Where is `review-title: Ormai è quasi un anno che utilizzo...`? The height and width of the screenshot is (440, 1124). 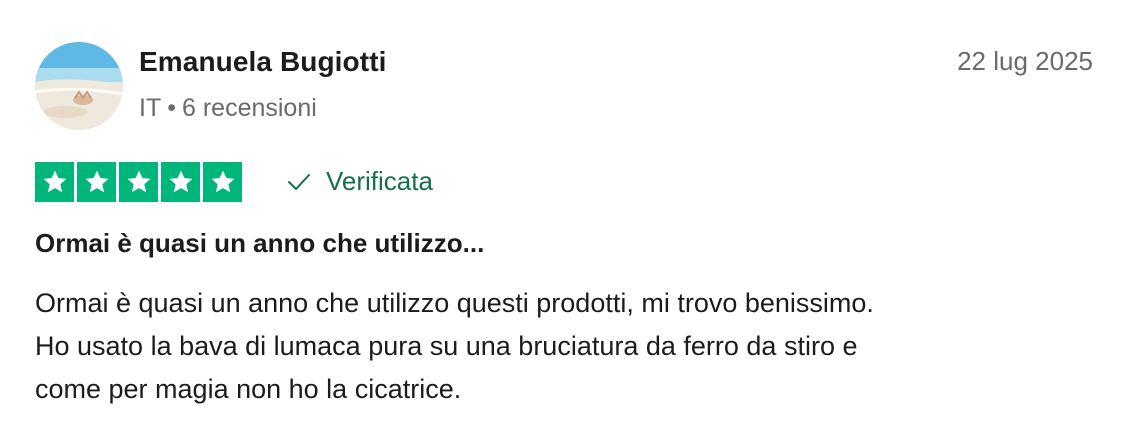
review-title: Ormai è quasi un anno che utilizzo... is located at coordinates (259, 243).